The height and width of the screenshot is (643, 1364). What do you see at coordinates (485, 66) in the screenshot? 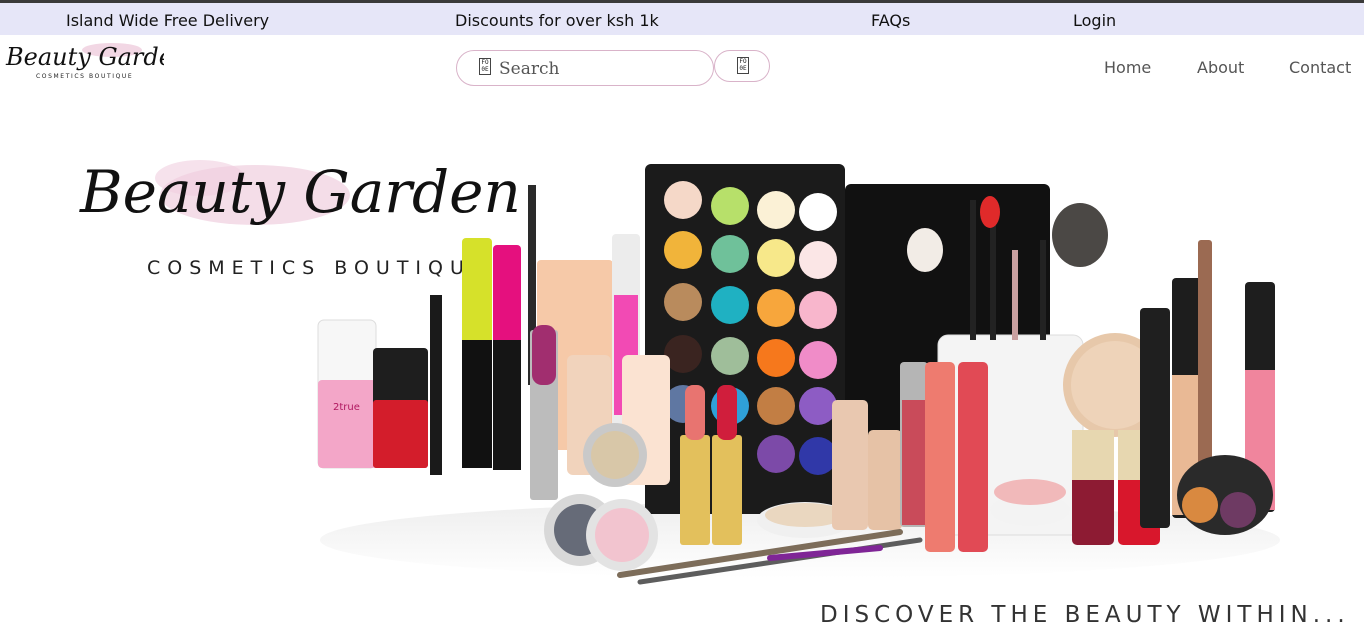
I see `search-icon: FO 0E` at bounding box center [485, 66].